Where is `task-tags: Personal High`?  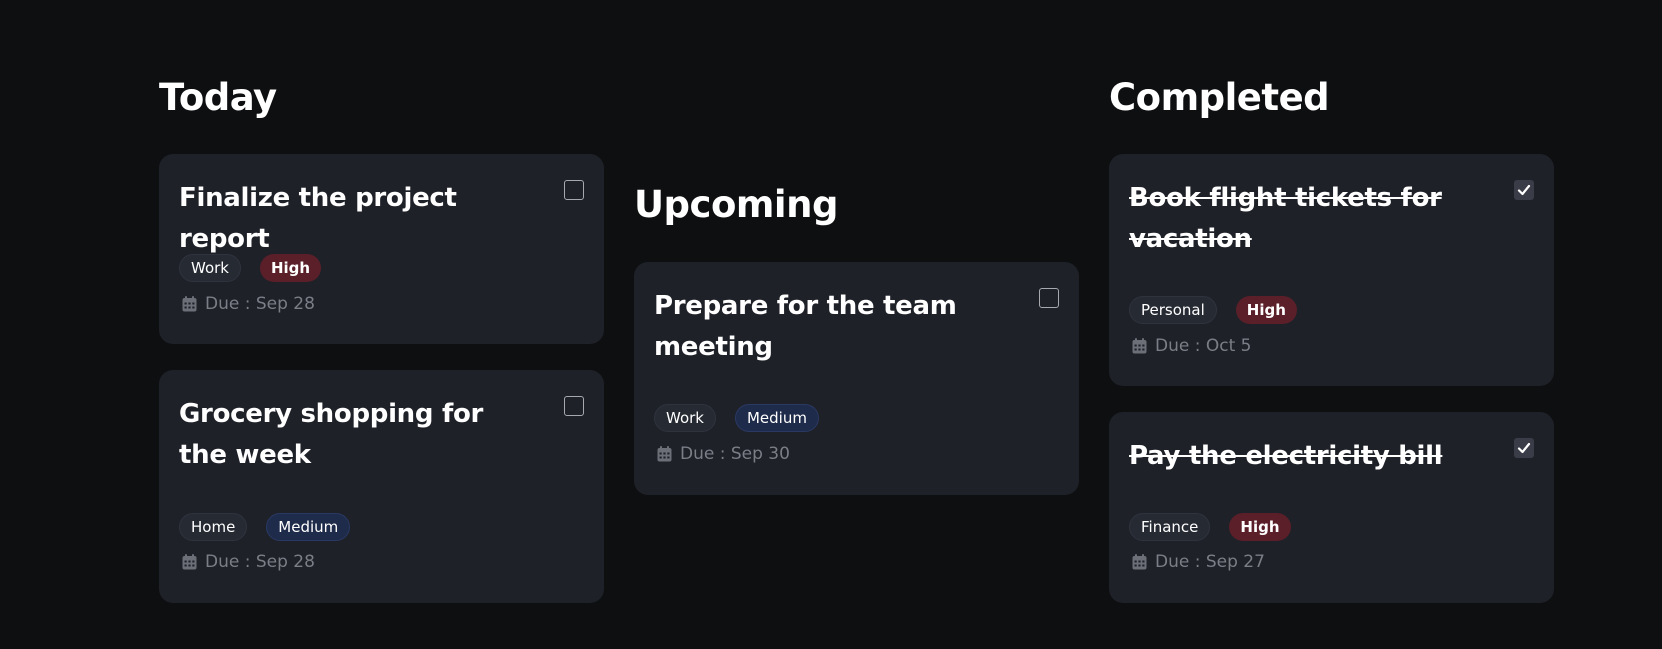 task-tags: Personal High is located at coordinates (1213, 310).